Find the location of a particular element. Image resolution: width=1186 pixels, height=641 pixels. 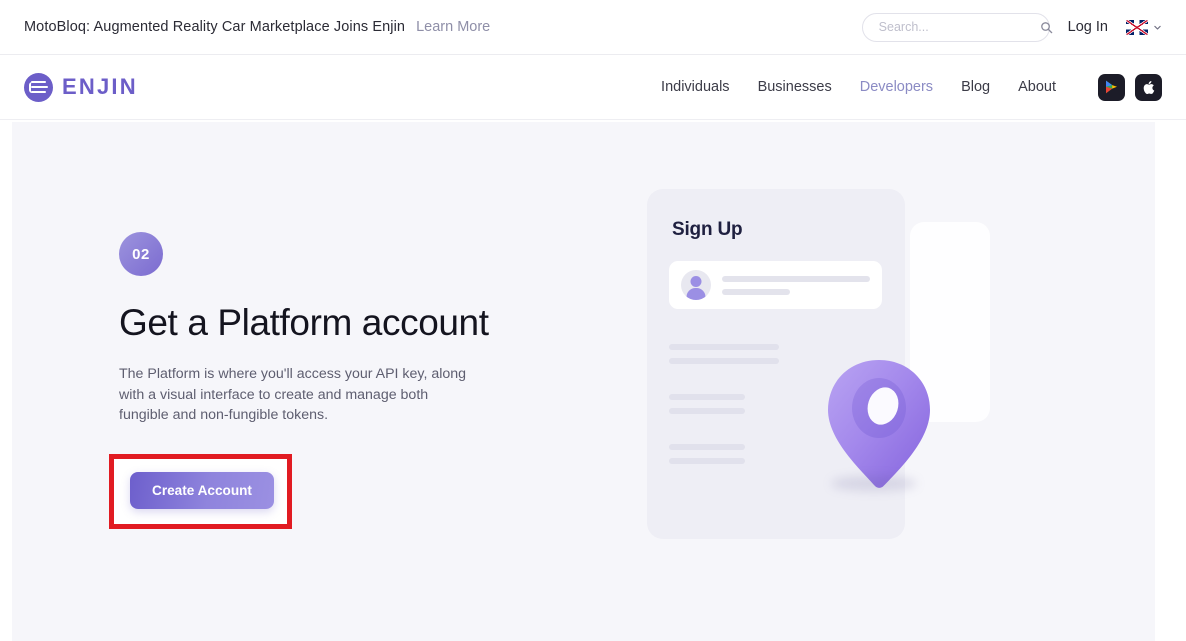

store-badges is located at coordinates (1130, 87).